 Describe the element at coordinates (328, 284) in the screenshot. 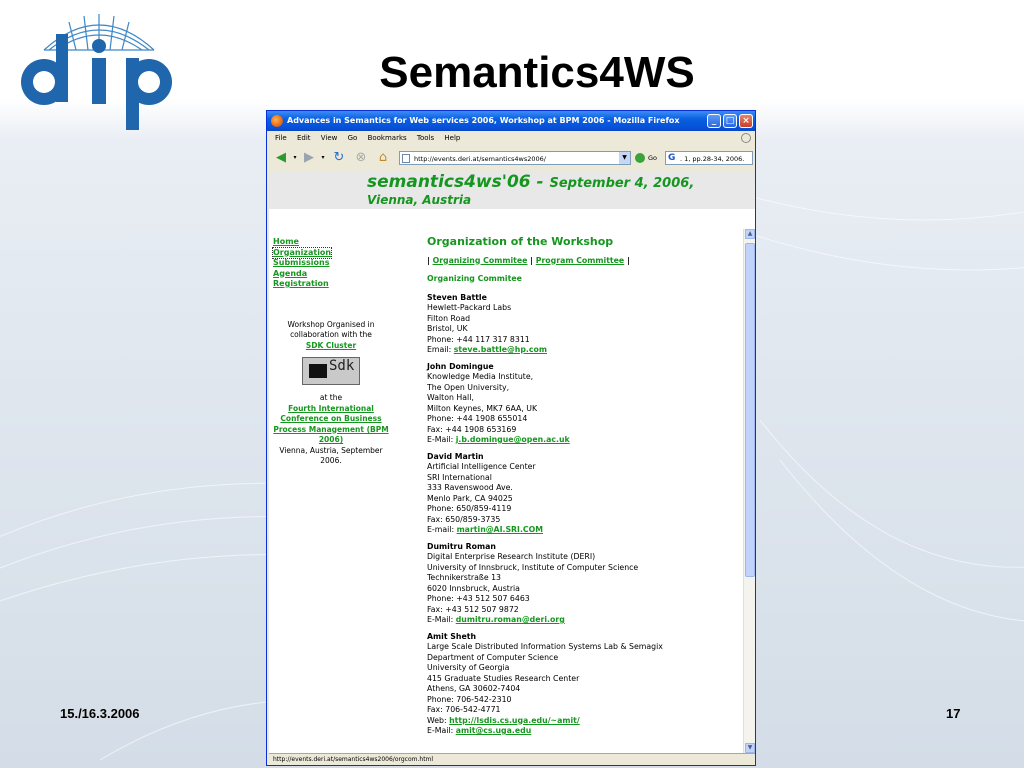

I see `nav-registration: Registration` at that location.